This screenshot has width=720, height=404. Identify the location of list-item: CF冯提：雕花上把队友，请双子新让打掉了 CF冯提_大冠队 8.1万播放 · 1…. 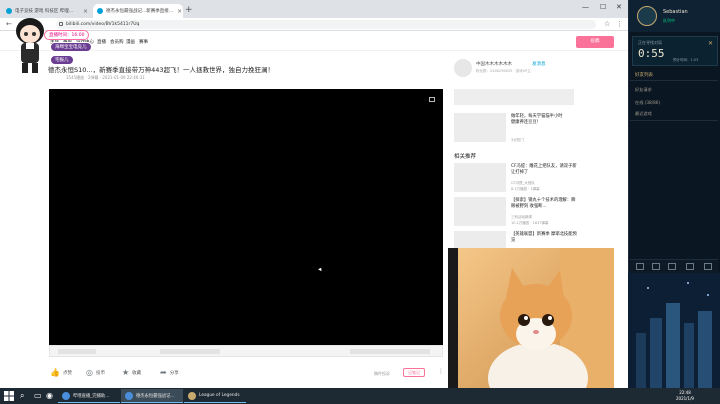
(539, 178).